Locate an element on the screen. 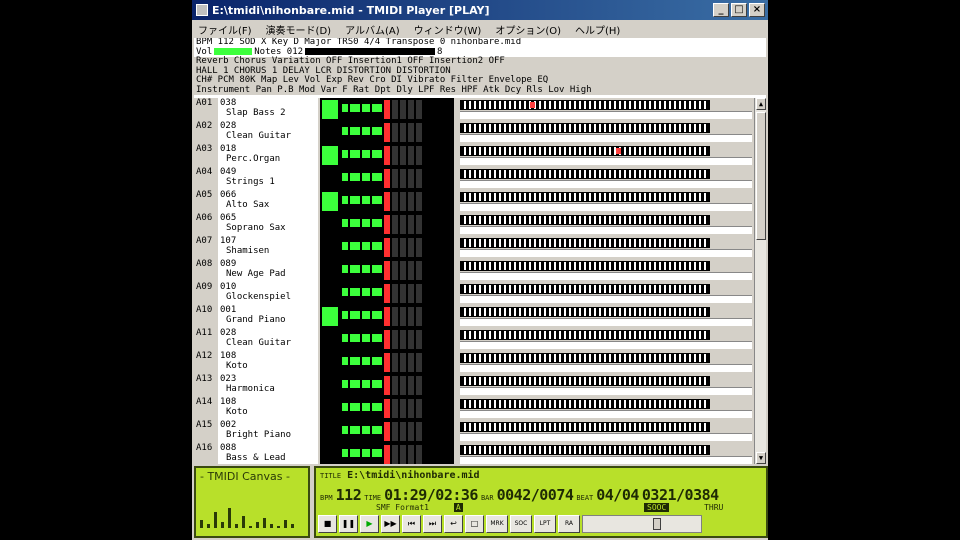 The image size is (960, 540). instrument-label: Perc.Organ is located at coordinates (253, 159).